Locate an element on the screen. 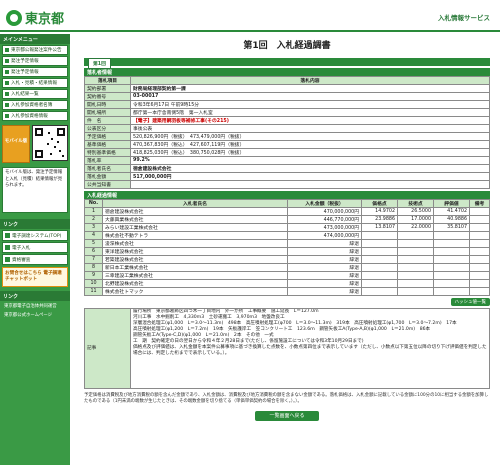 This screenshot has width=500, height=465. link-denshi-nyusatsu: 電子入札 is located at coordinates (35, 247).